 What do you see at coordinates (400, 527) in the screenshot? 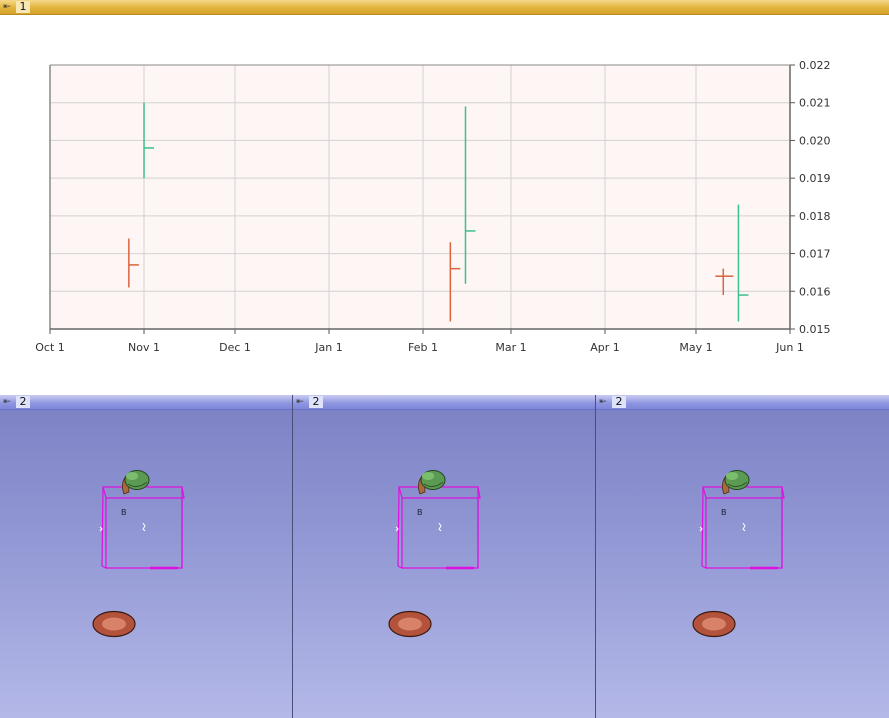
I see `bounding-box-left` at bounding box center [400, 527].